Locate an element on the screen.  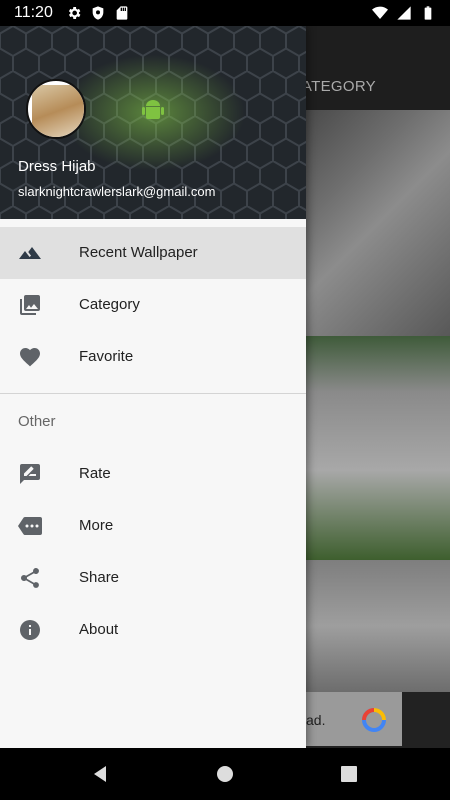
sd-card-icon is located at coordinates (122, 13).